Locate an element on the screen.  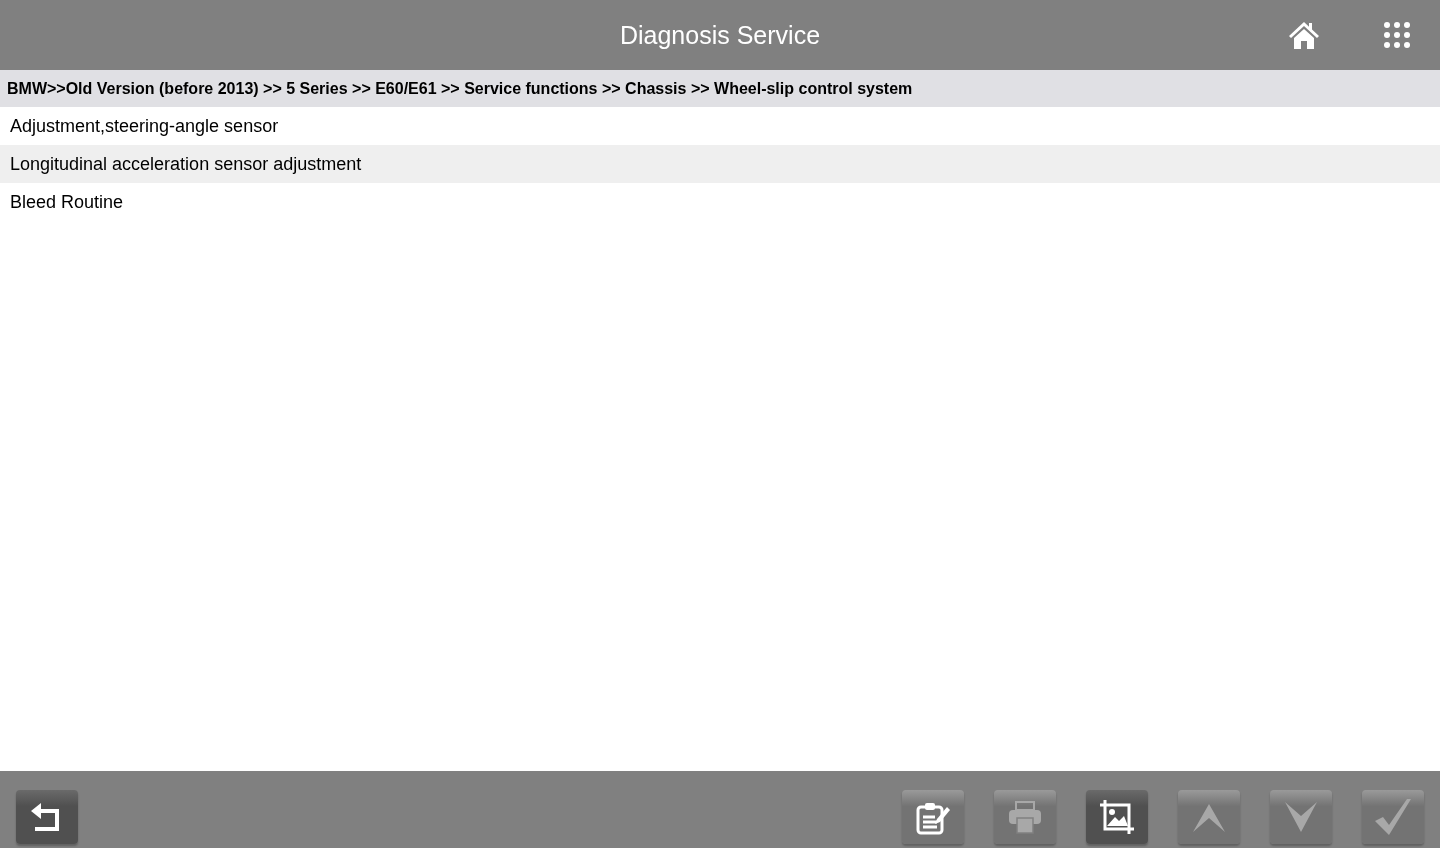
printer-icon is located at coordinates (1025, 816).